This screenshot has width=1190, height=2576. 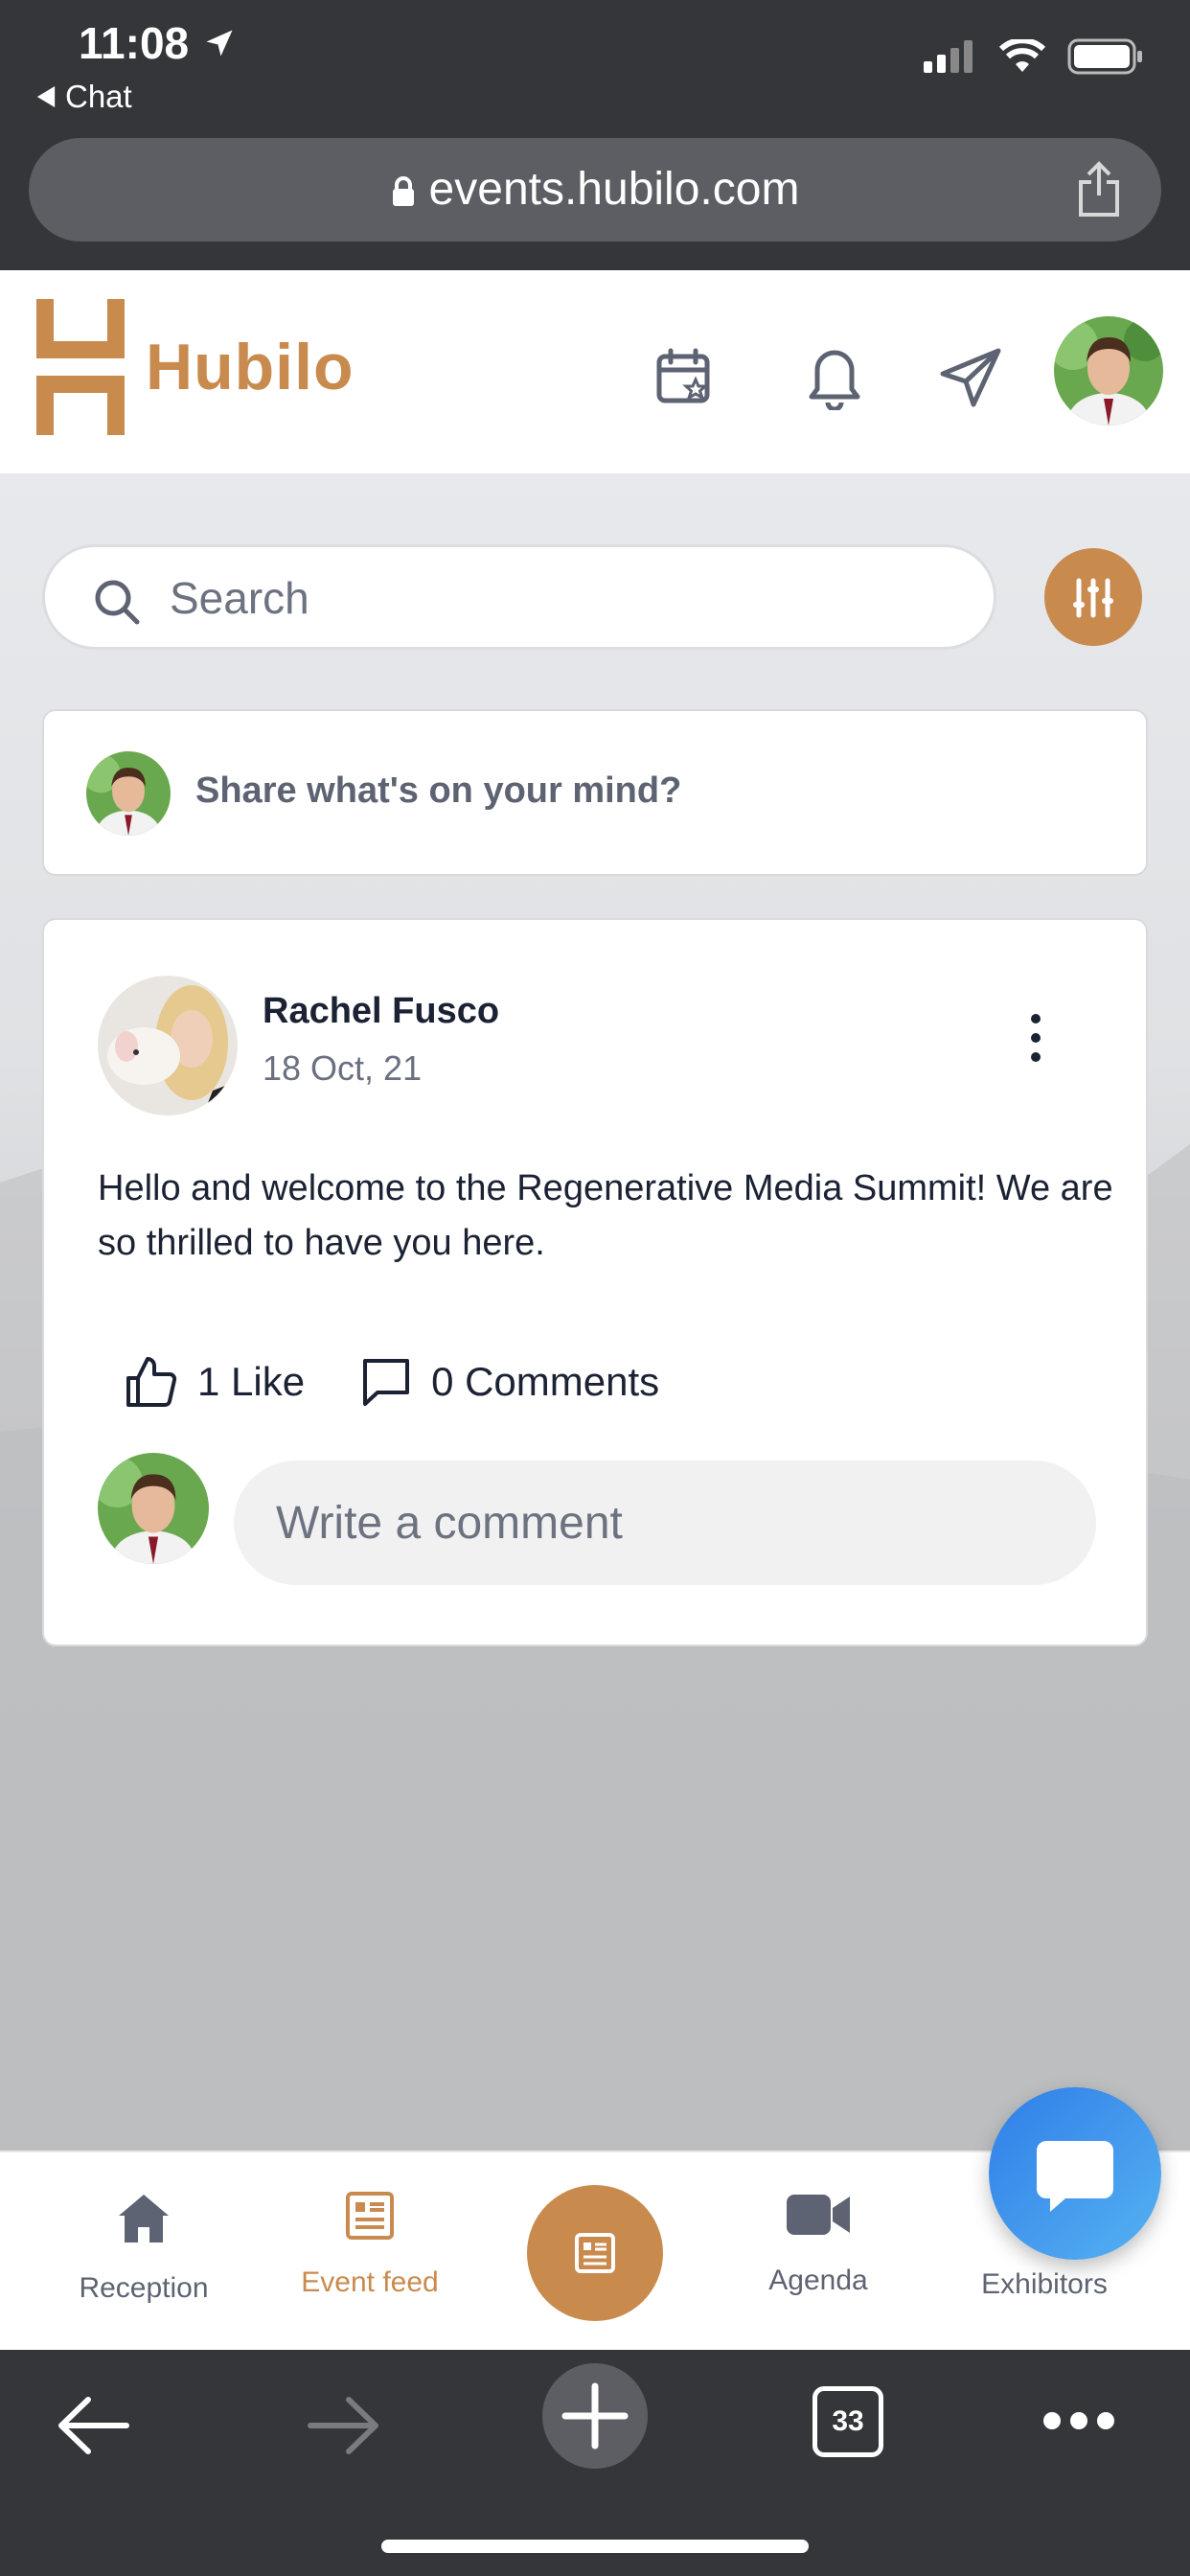 I want to click on user-avatar, so click(x=128, y=793).